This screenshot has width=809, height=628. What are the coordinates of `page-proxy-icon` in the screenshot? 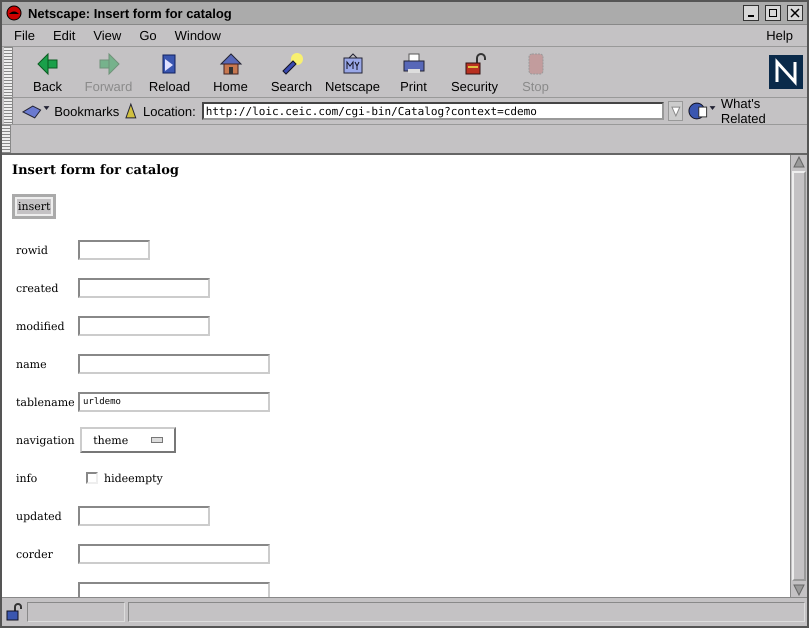 It's located at (131, 111).